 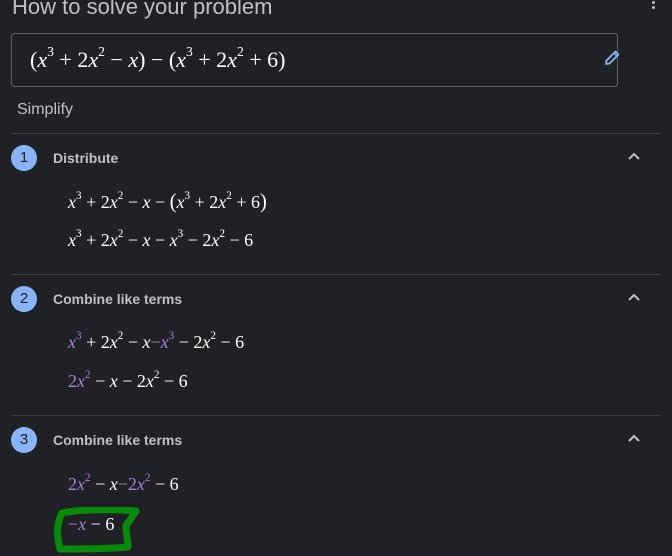 What do you see at coordinates (24, 158) in the screenshot?
I see `step-number-badge: 1` at bounding box center [24, 158].